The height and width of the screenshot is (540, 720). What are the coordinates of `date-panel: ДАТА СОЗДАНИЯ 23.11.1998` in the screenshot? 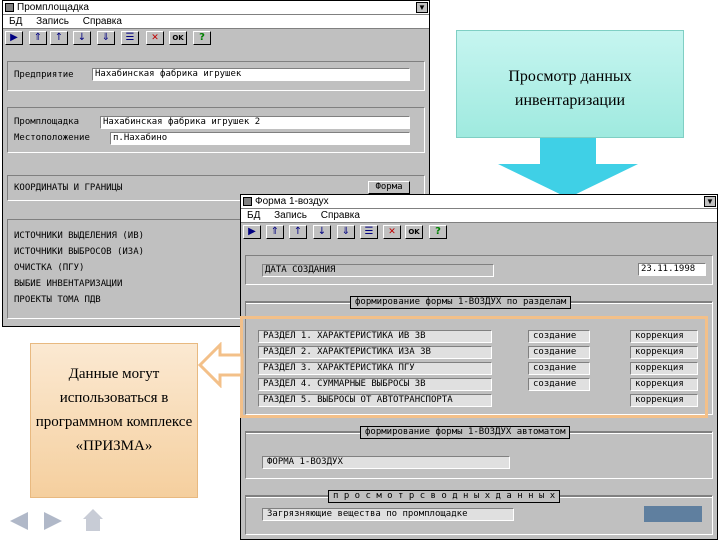 It's located at (479, 270).